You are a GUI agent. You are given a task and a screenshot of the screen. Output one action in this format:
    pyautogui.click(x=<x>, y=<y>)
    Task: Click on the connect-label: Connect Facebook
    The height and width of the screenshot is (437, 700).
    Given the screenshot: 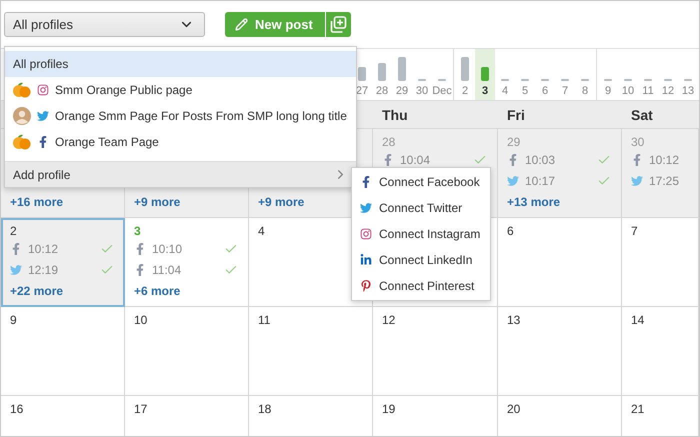 What is the action you would take?
    pyautogui.click(x=429, y=182)
    